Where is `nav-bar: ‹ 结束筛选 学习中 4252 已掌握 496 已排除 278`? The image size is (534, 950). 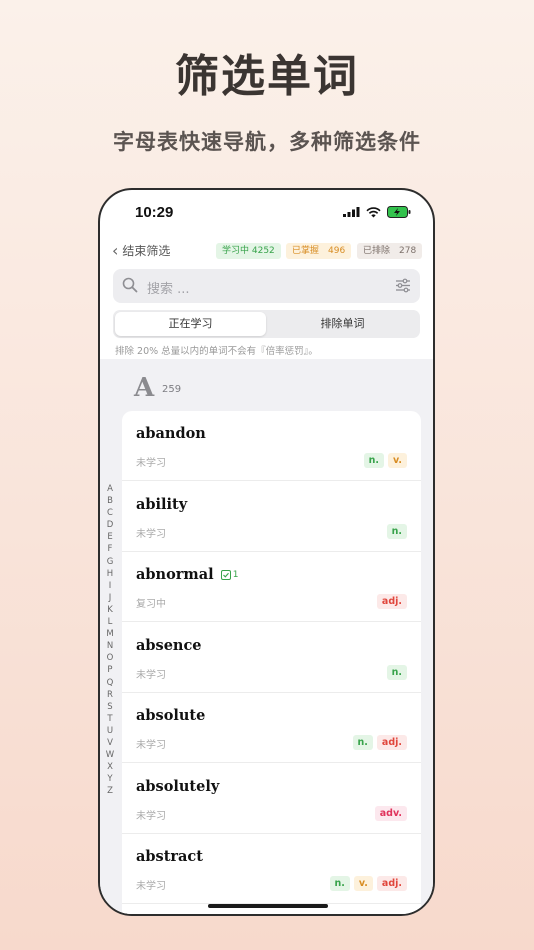
nav-bar: ‹ 结束筛选 学习中 4252 已掌握 496 已排除 278 is located at coordinates (266, 250).